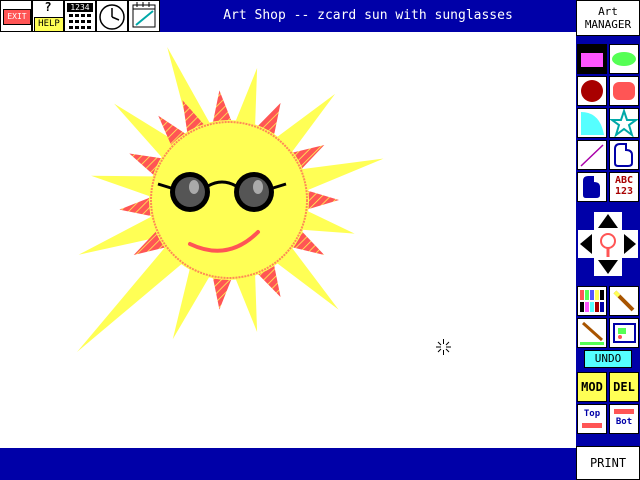 The image size is (640, 480). I want to click on art-manager-button: Art MANAGER, so click(608, 18).